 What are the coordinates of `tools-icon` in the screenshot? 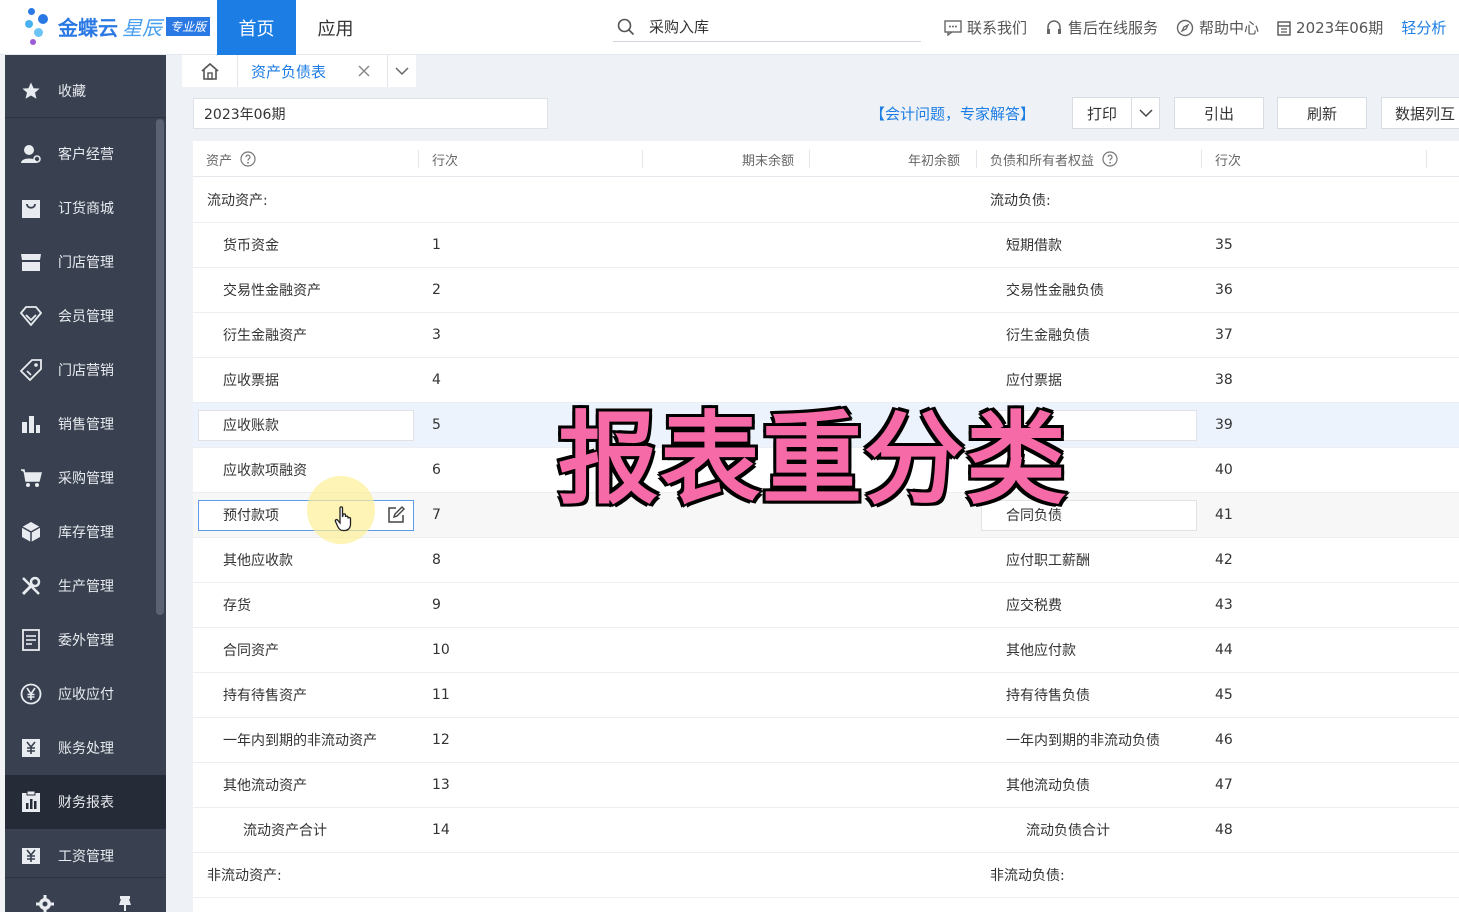 It's located at (31, 586).